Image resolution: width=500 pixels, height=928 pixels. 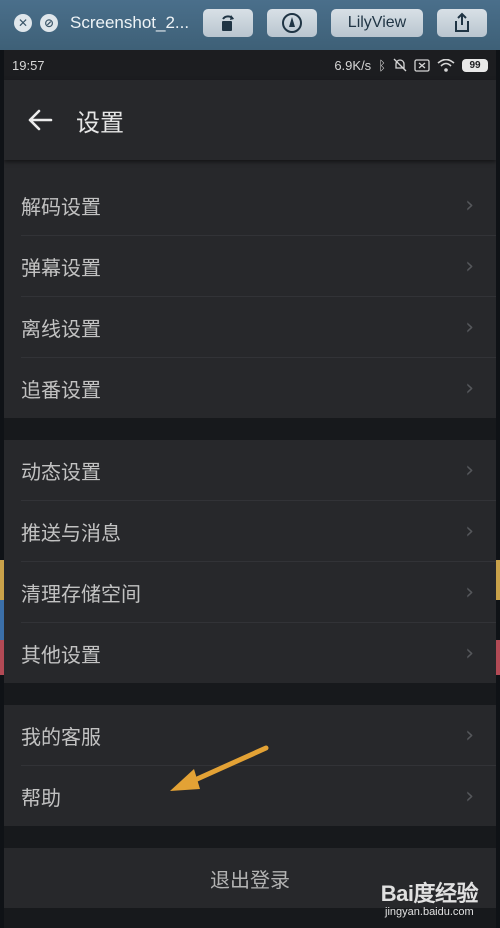 I want to click on markup-button, so click(x=292, y=23).